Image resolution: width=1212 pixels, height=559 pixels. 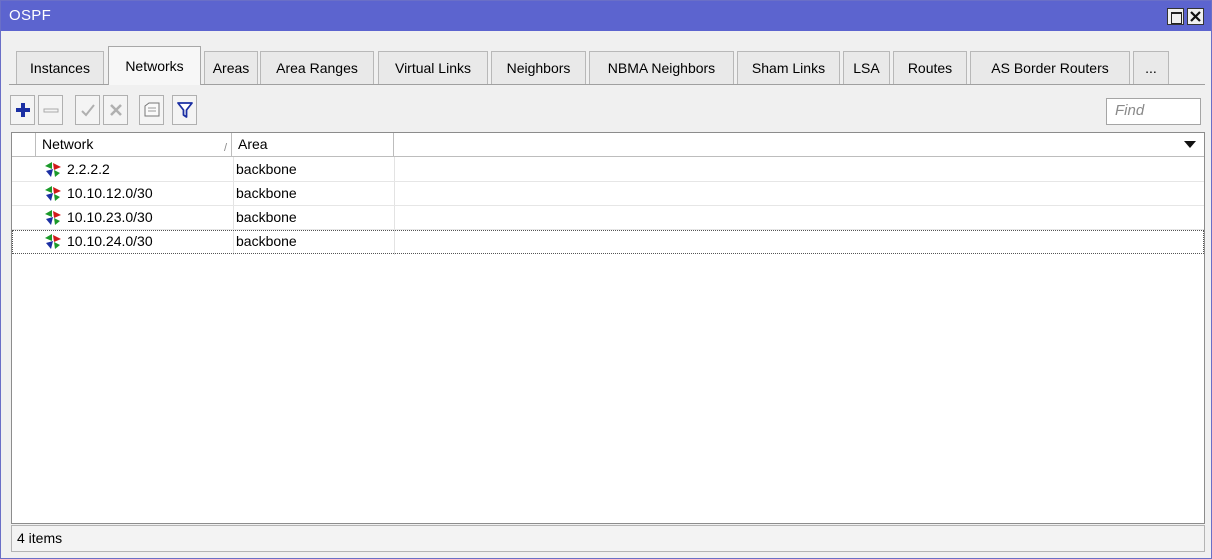 What do you see at coordinates (68, 144) in the screenshot?
I see `column-header-network-label: Network` at bounding box center [68, 144].